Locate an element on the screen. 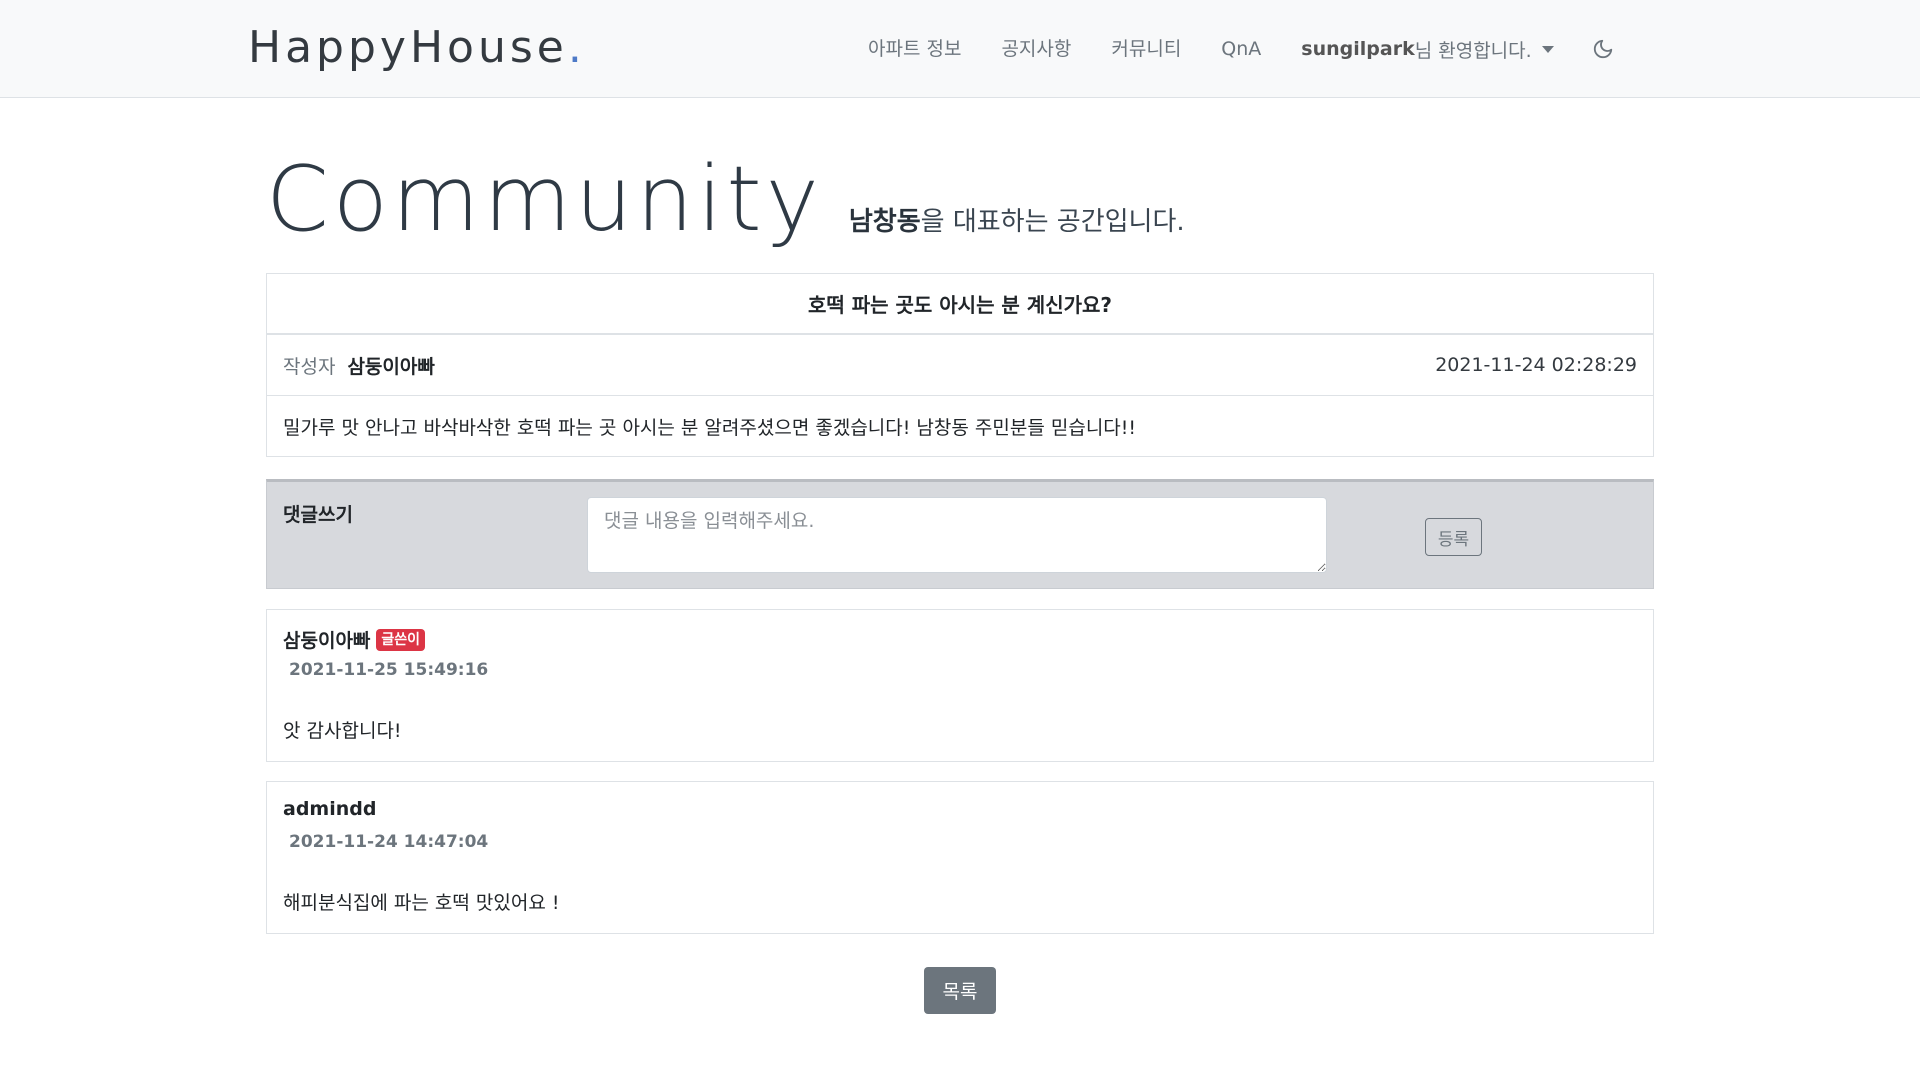  list-button: 목록 is located at coordinates (960, 990).